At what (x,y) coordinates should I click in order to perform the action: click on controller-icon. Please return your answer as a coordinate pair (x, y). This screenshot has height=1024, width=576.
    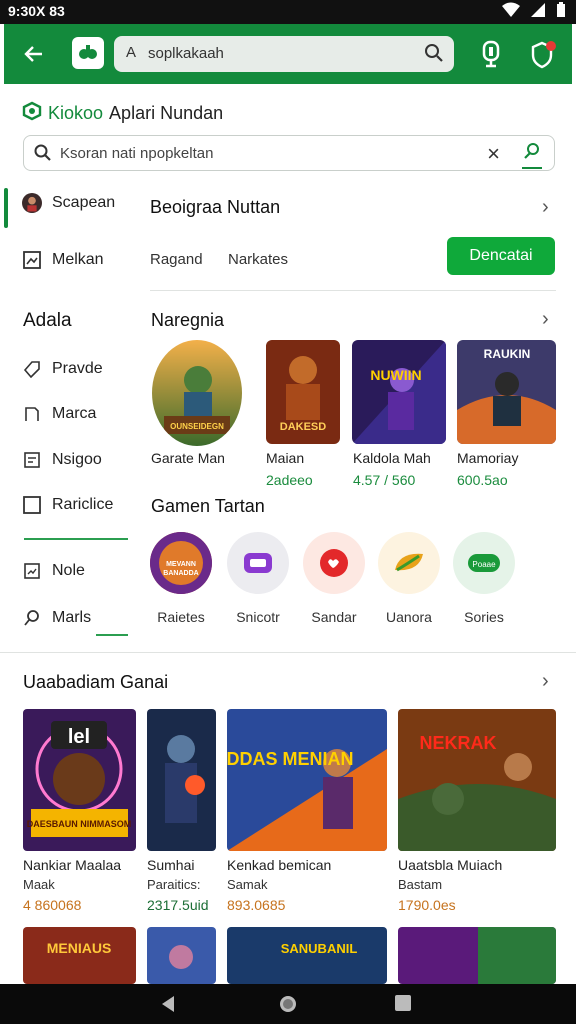
    Looking at the image, I should click on (258, 563).